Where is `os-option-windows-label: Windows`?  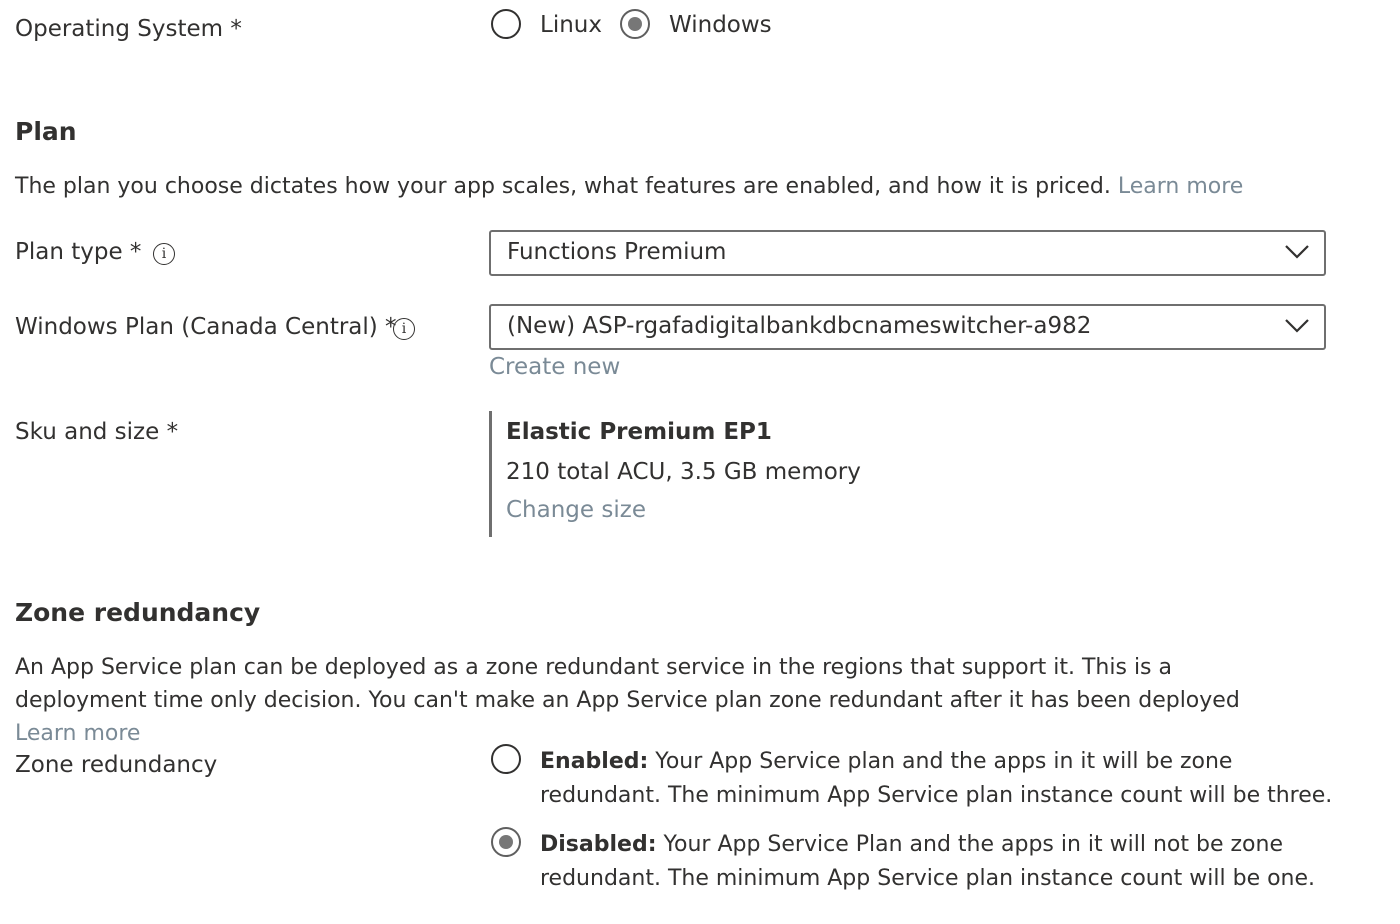 os-option-windows-label: Windows is located at coordinates (720, 25).